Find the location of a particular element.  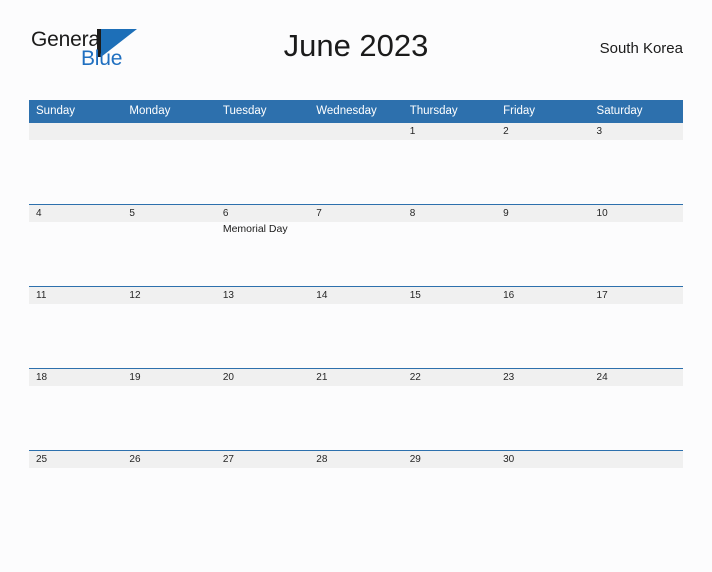

calendar-day-cell: 4 is located at coordinates (76, 245).